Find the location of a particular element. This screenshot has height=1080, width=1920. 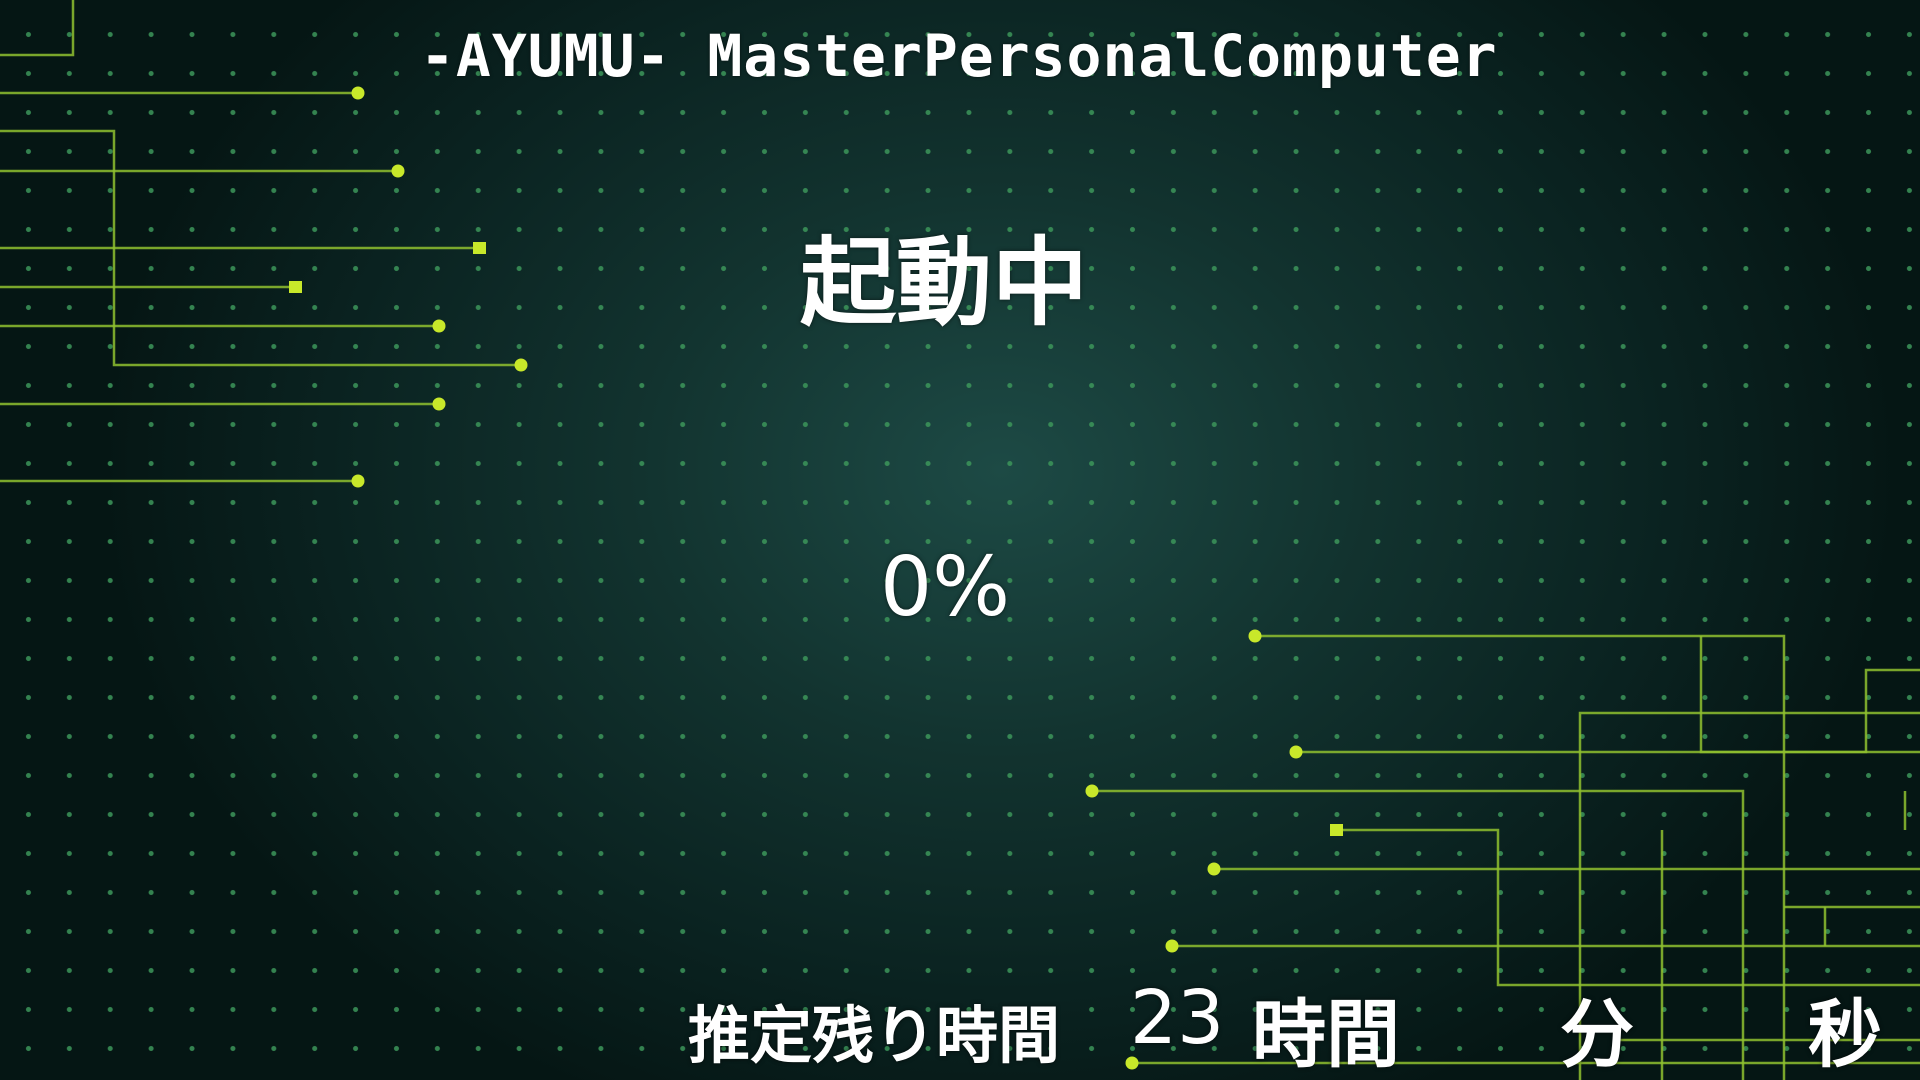

remaining-minutes-unit: 分 is located at coordinates (1597, 1035).